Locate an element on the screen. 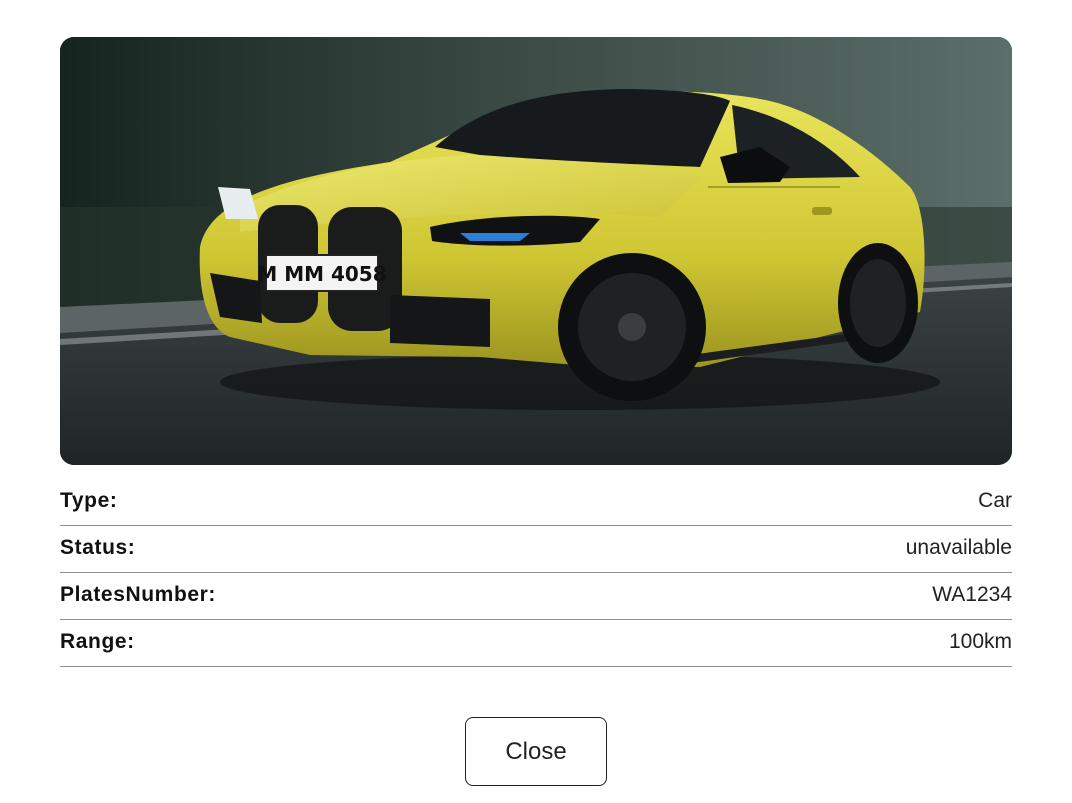  plates-number-label: PlatesNumber: is located at coordinates (138, 594).